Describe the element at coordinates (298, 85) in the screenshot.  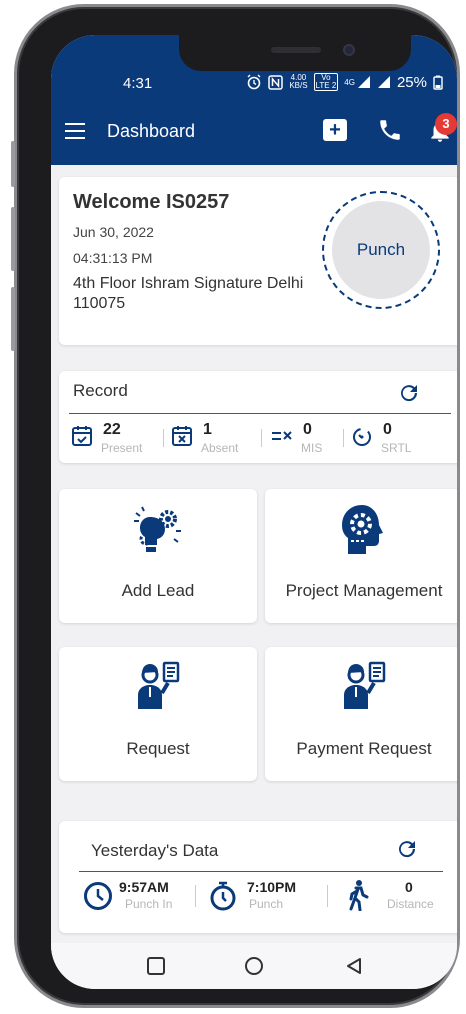
I see `speed-unit: KB/S` at that location.